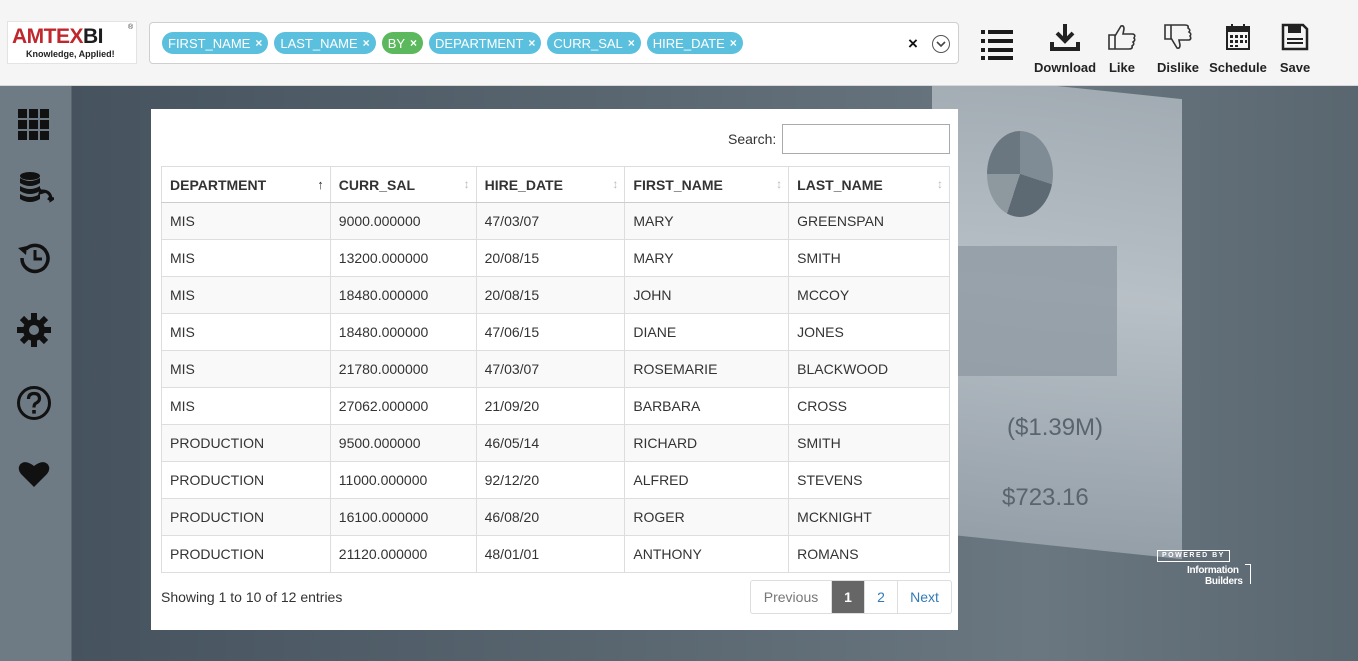 The image size is (1358, 661). Describe the element at coordinates (707, 369) in the screenshot. I see `table-cell: ROSEMARIE` at that location.